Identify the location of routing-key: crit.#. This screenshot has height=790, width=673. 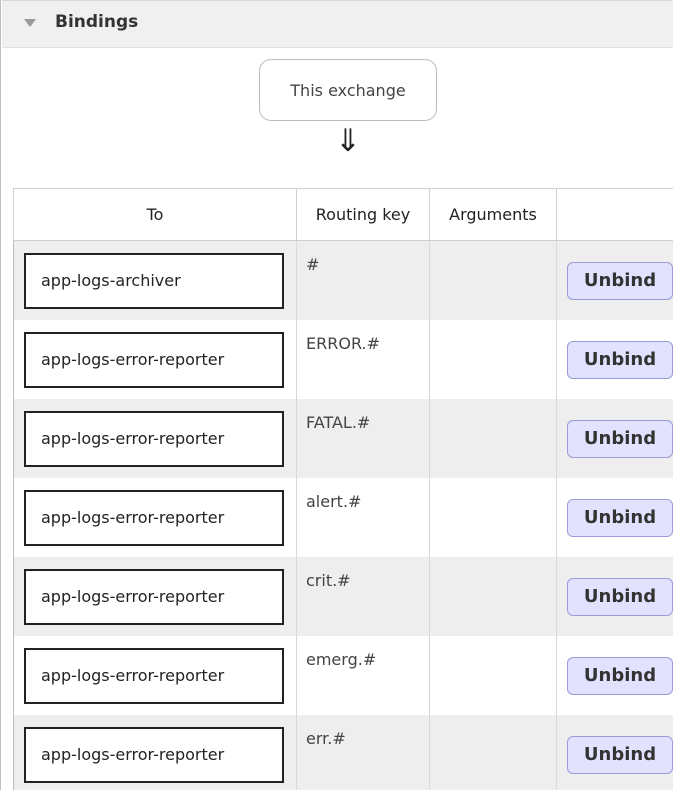
(328, 580).